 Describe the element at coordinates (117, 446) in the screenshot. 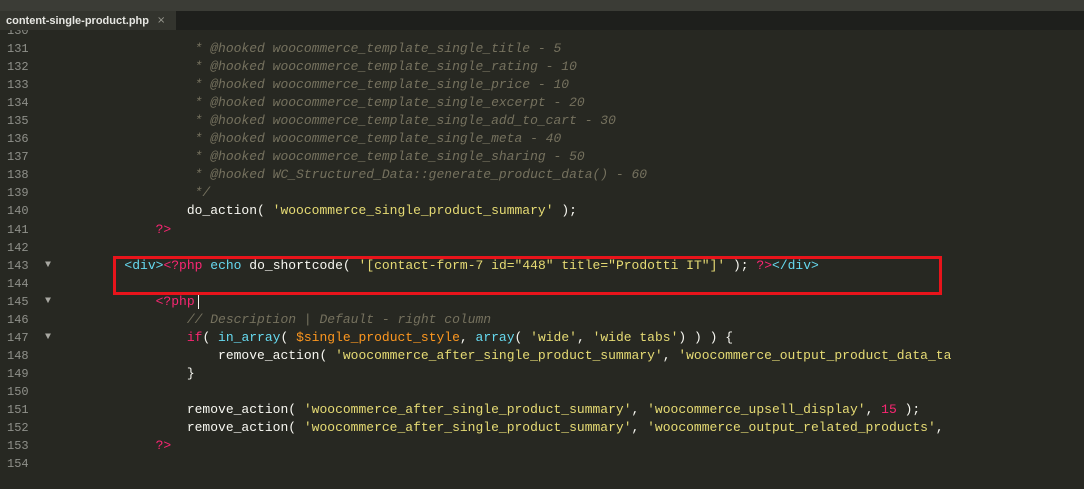

I see `code-text: ?>` at that location.